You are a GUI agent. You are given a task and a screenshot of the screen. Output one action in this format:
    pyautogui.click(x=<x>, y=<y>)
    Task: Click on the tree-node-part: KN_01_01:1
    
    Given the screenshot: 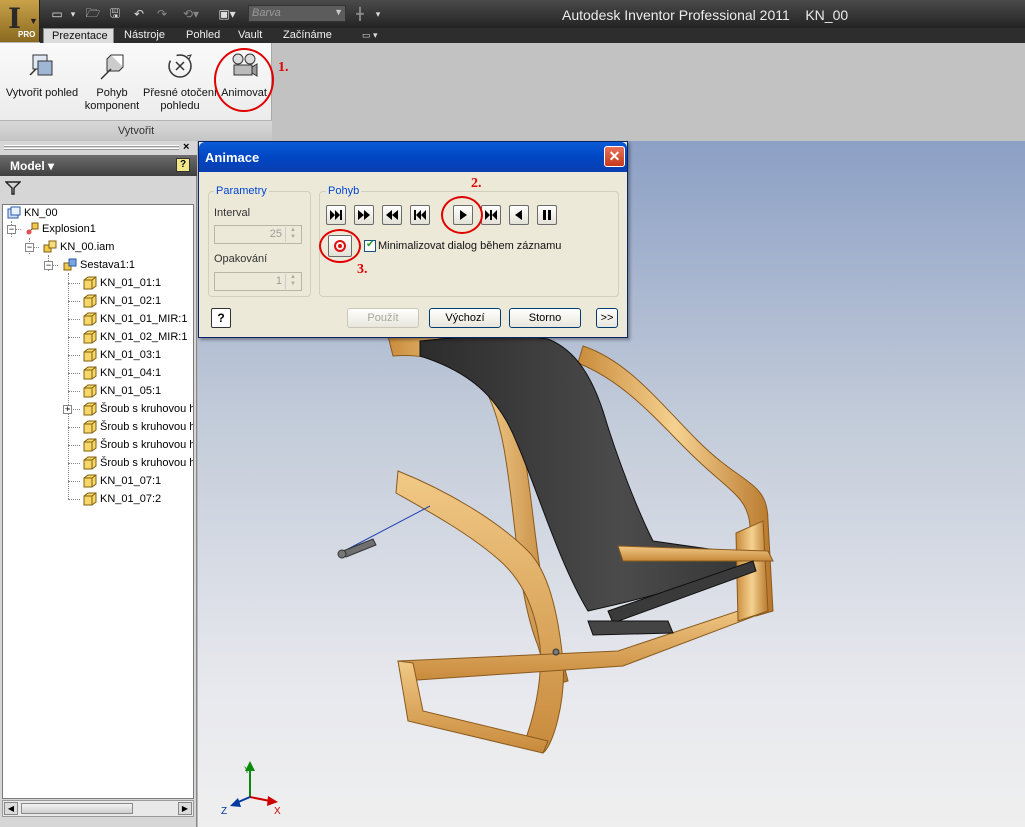 What is the action you would take?
    pyautogui.click(x=122, y=283)
    